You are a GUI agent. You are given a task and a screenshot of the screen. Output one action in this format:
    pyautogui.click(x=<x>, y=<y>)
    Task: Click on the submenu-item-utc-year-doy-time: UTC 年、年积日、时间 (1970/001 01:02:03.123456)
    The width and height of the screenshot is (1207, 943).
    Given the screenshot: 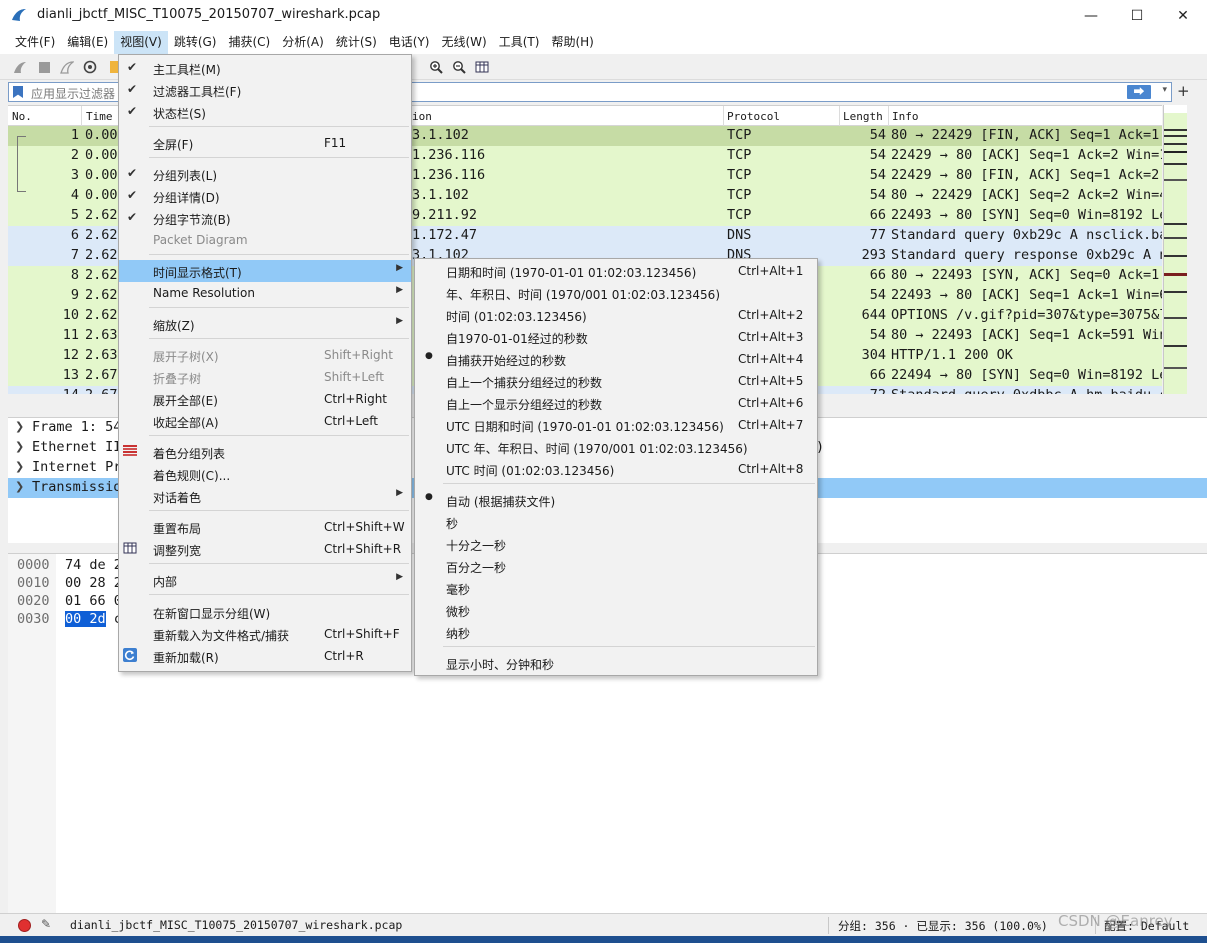 What is the action you would take?
    pyautogui.click(x=616, y=447)
    